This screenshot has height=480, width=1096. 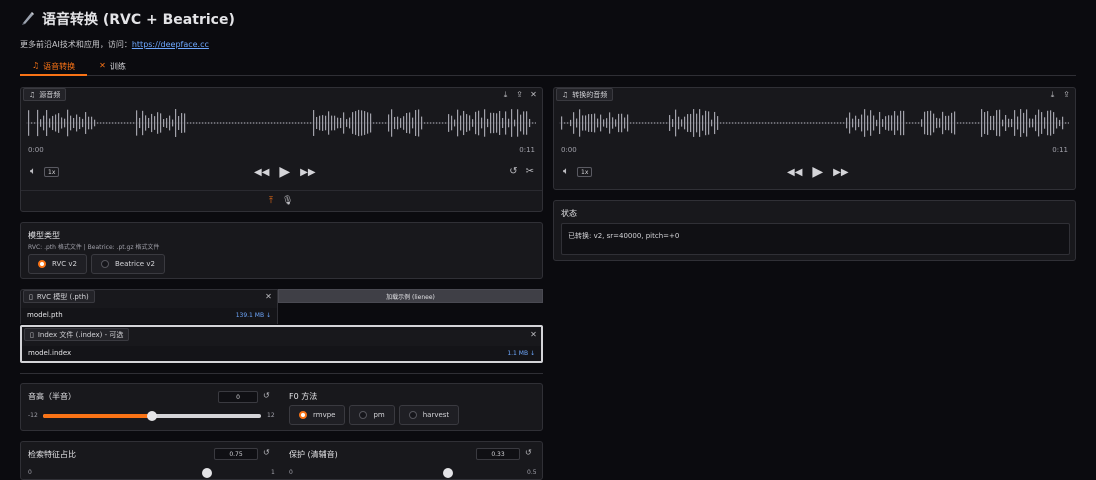 I want to click on tab-voice-conversion: ♫ 语音转换, so click(x=54, y=66).